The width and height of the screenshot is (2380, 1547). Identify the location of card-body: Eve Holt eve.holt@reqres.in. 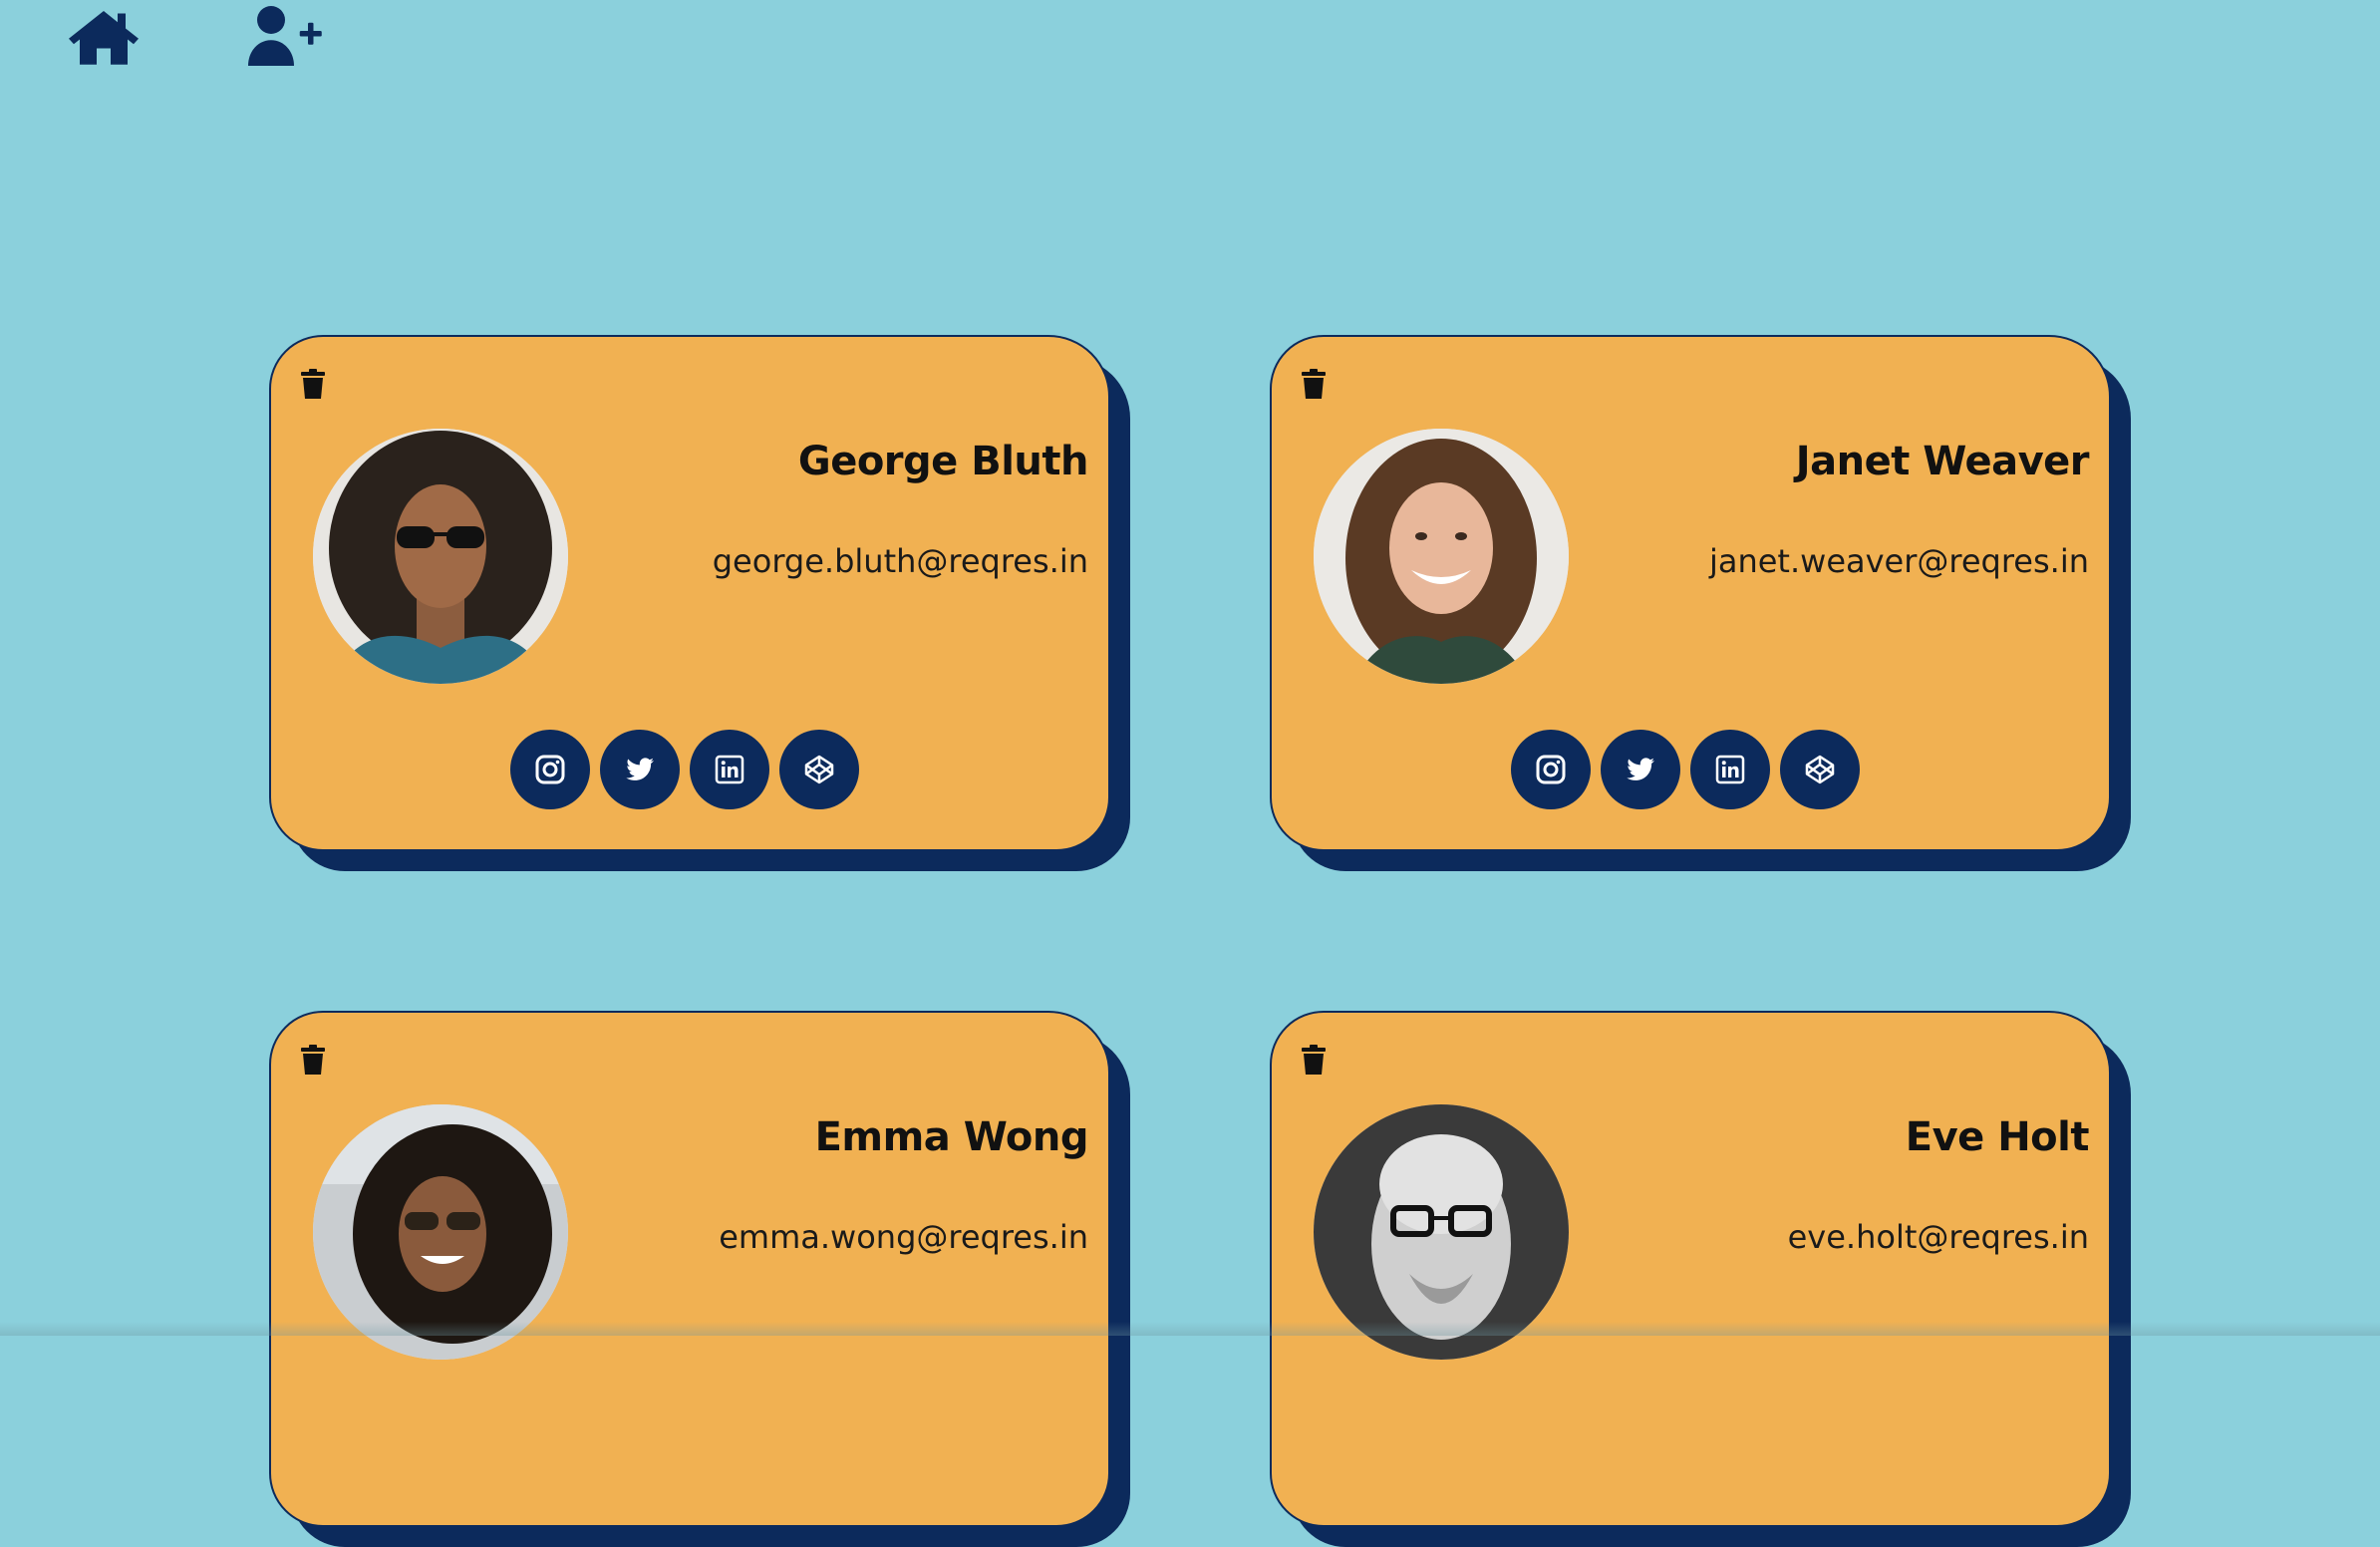
(1690, 1269).